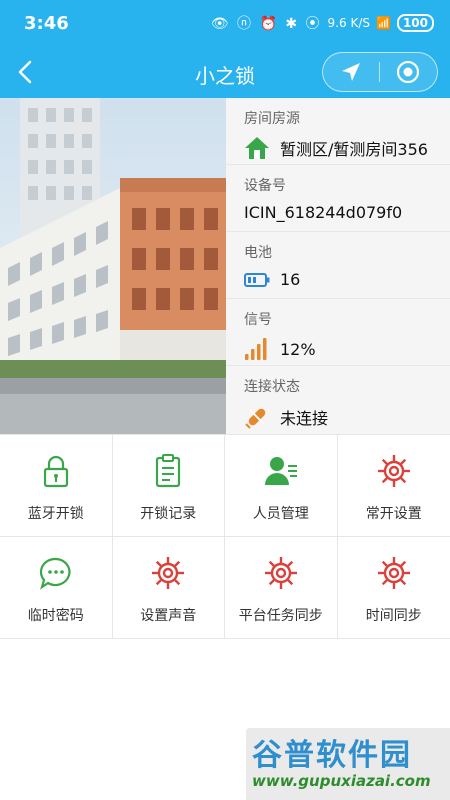  What do you see at coordinates (55, 514) in the screenshot?
I see `grid-label: 蓝牙开锁` at bounding box center [55, 514].